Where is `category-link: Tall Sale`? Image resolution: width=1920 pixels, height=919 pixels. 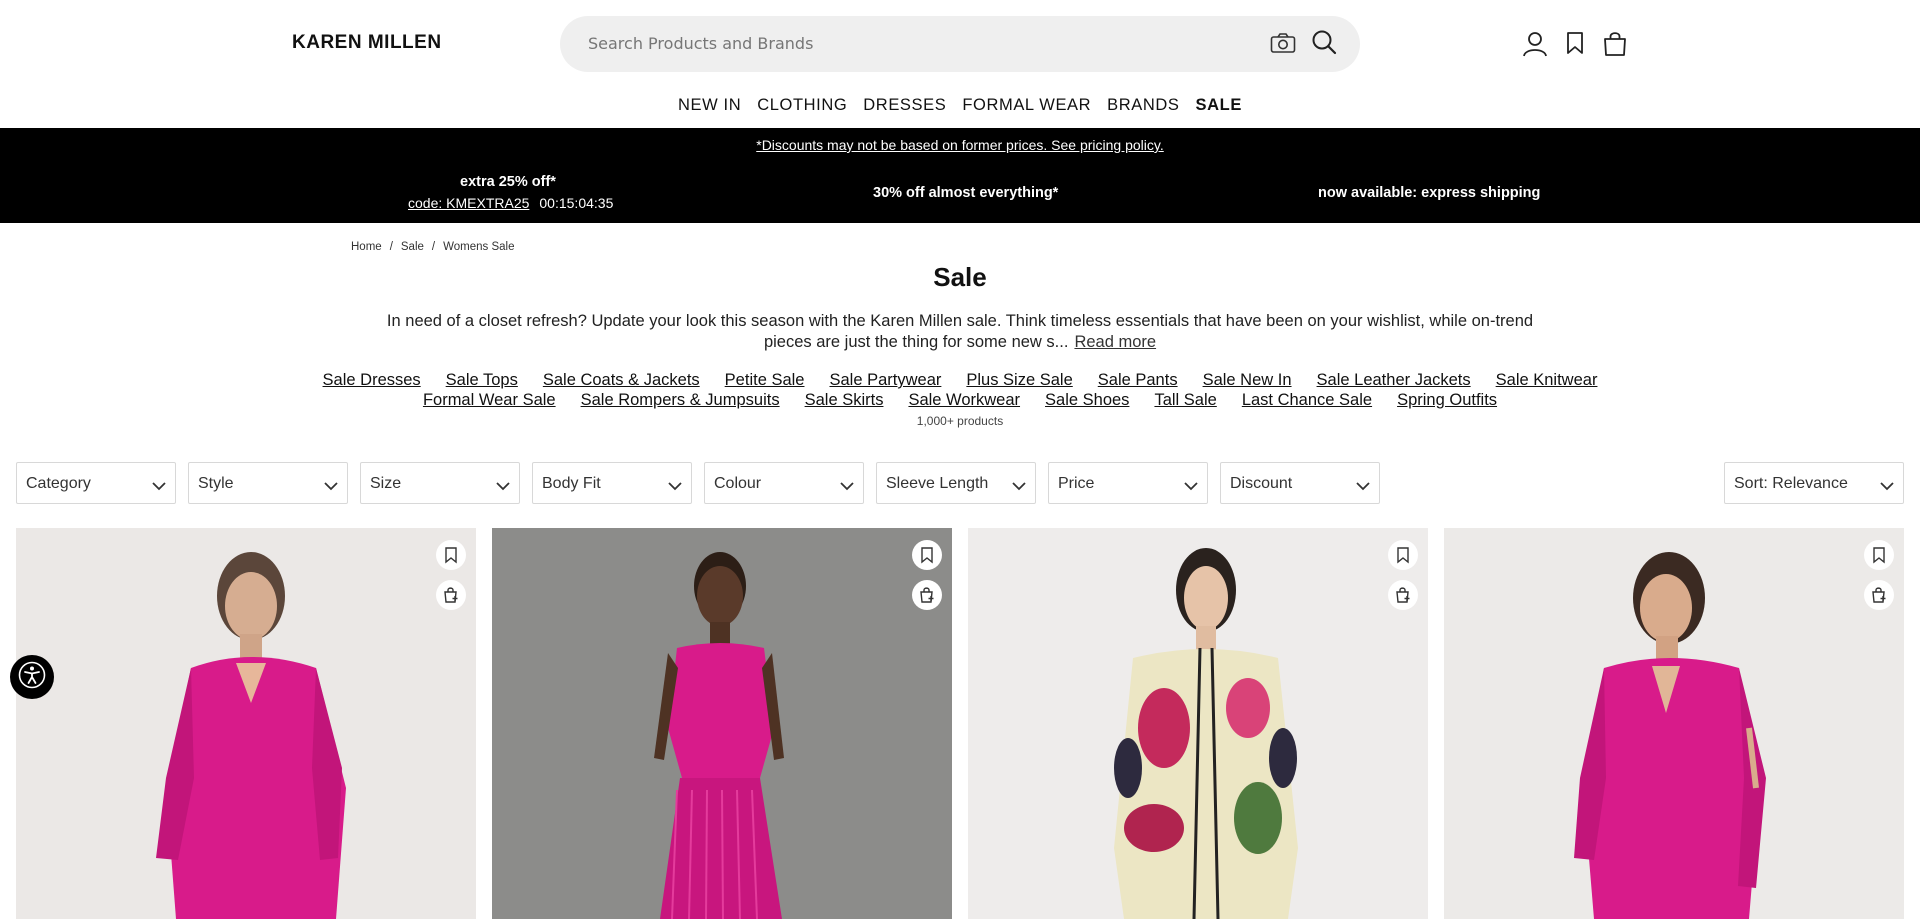
category-link: Tall Sale is located at coordinates (1185, 400).